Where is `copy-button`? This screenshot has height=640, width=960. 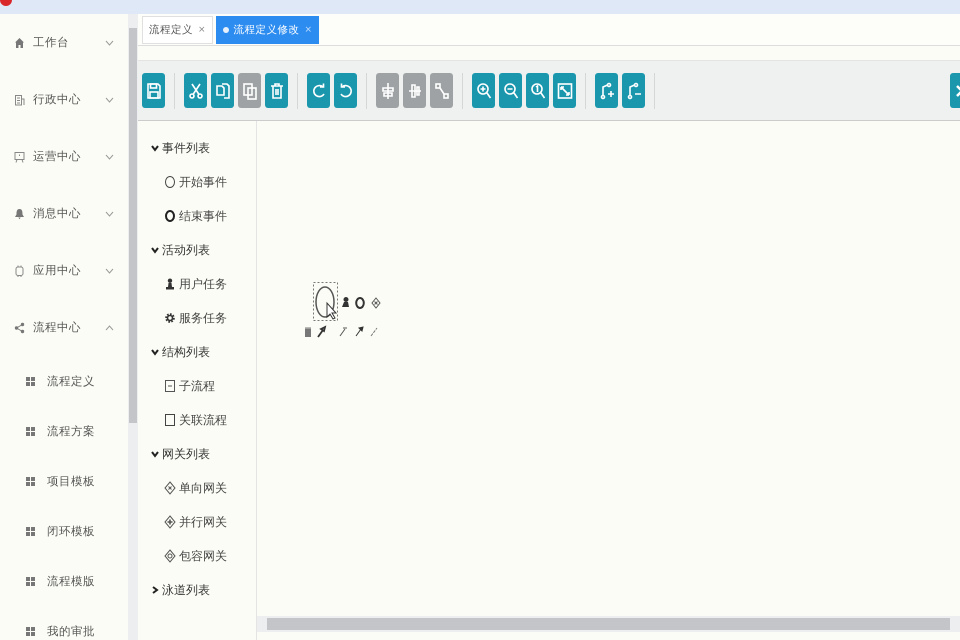
copy-button is located at coordinates (222, 90).